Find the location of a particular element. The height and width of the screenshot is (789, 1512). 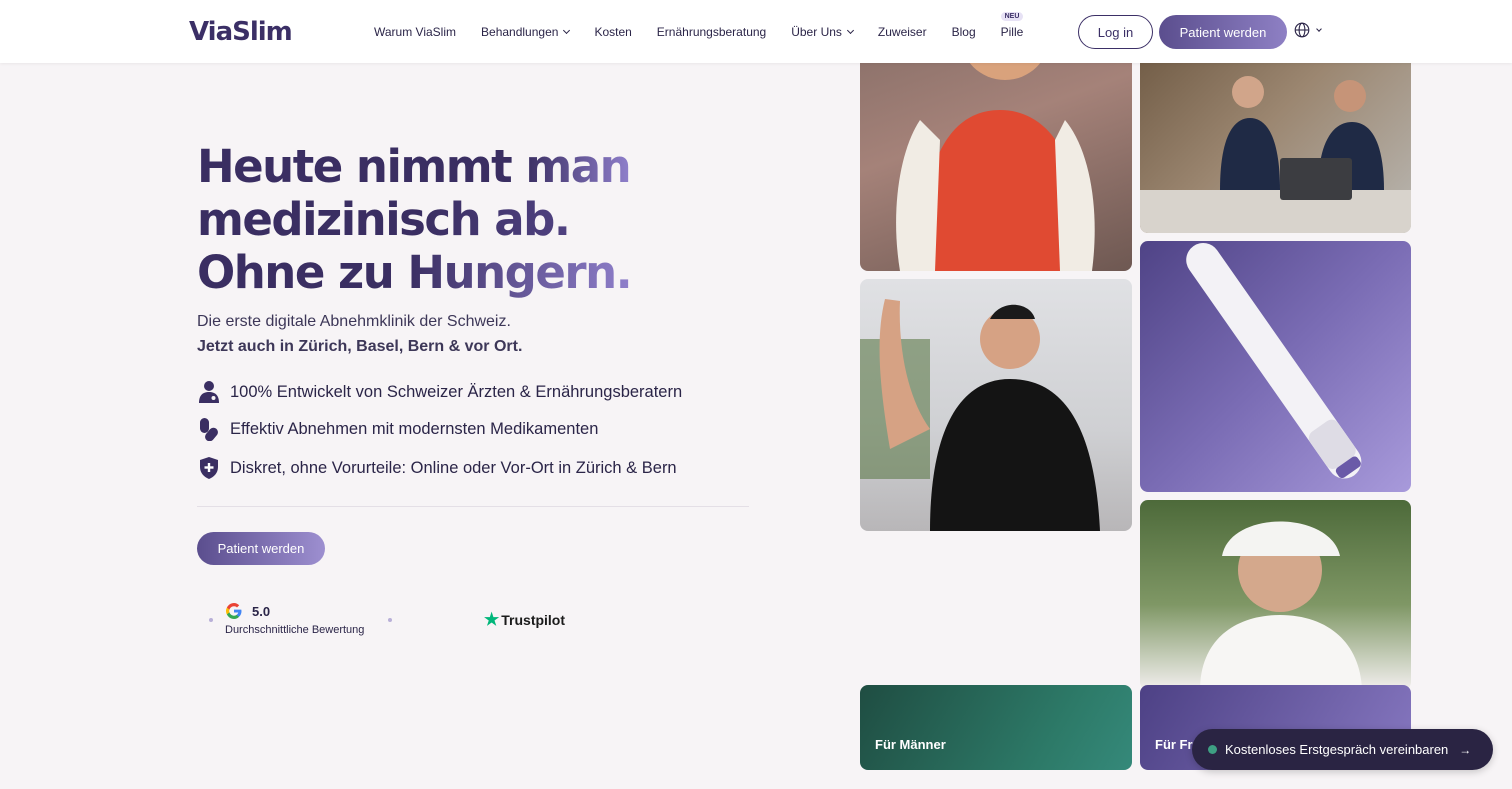

language-selector is located at coordinates (1308, 30).